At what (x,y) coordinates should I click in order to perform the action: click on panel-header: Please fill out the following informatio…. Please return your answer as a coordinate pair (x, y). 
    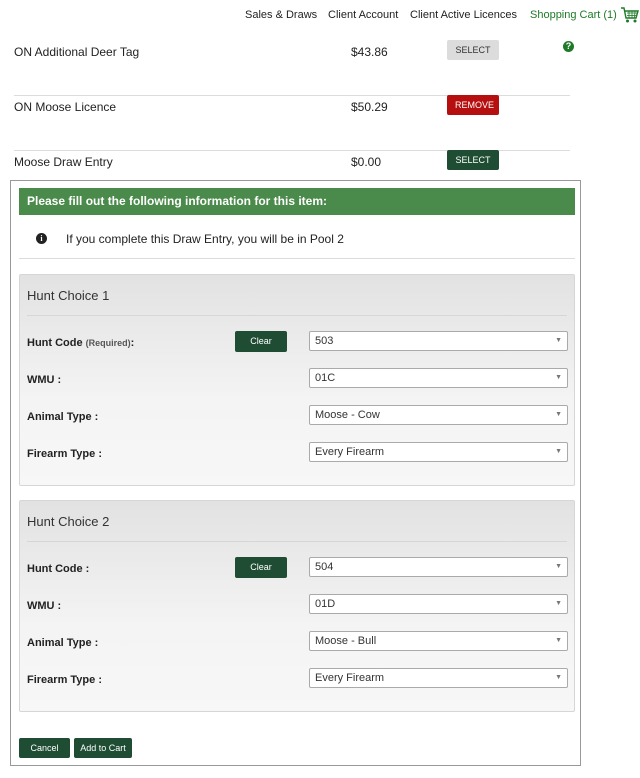
    Looking at the image, I should click on (297, 201).